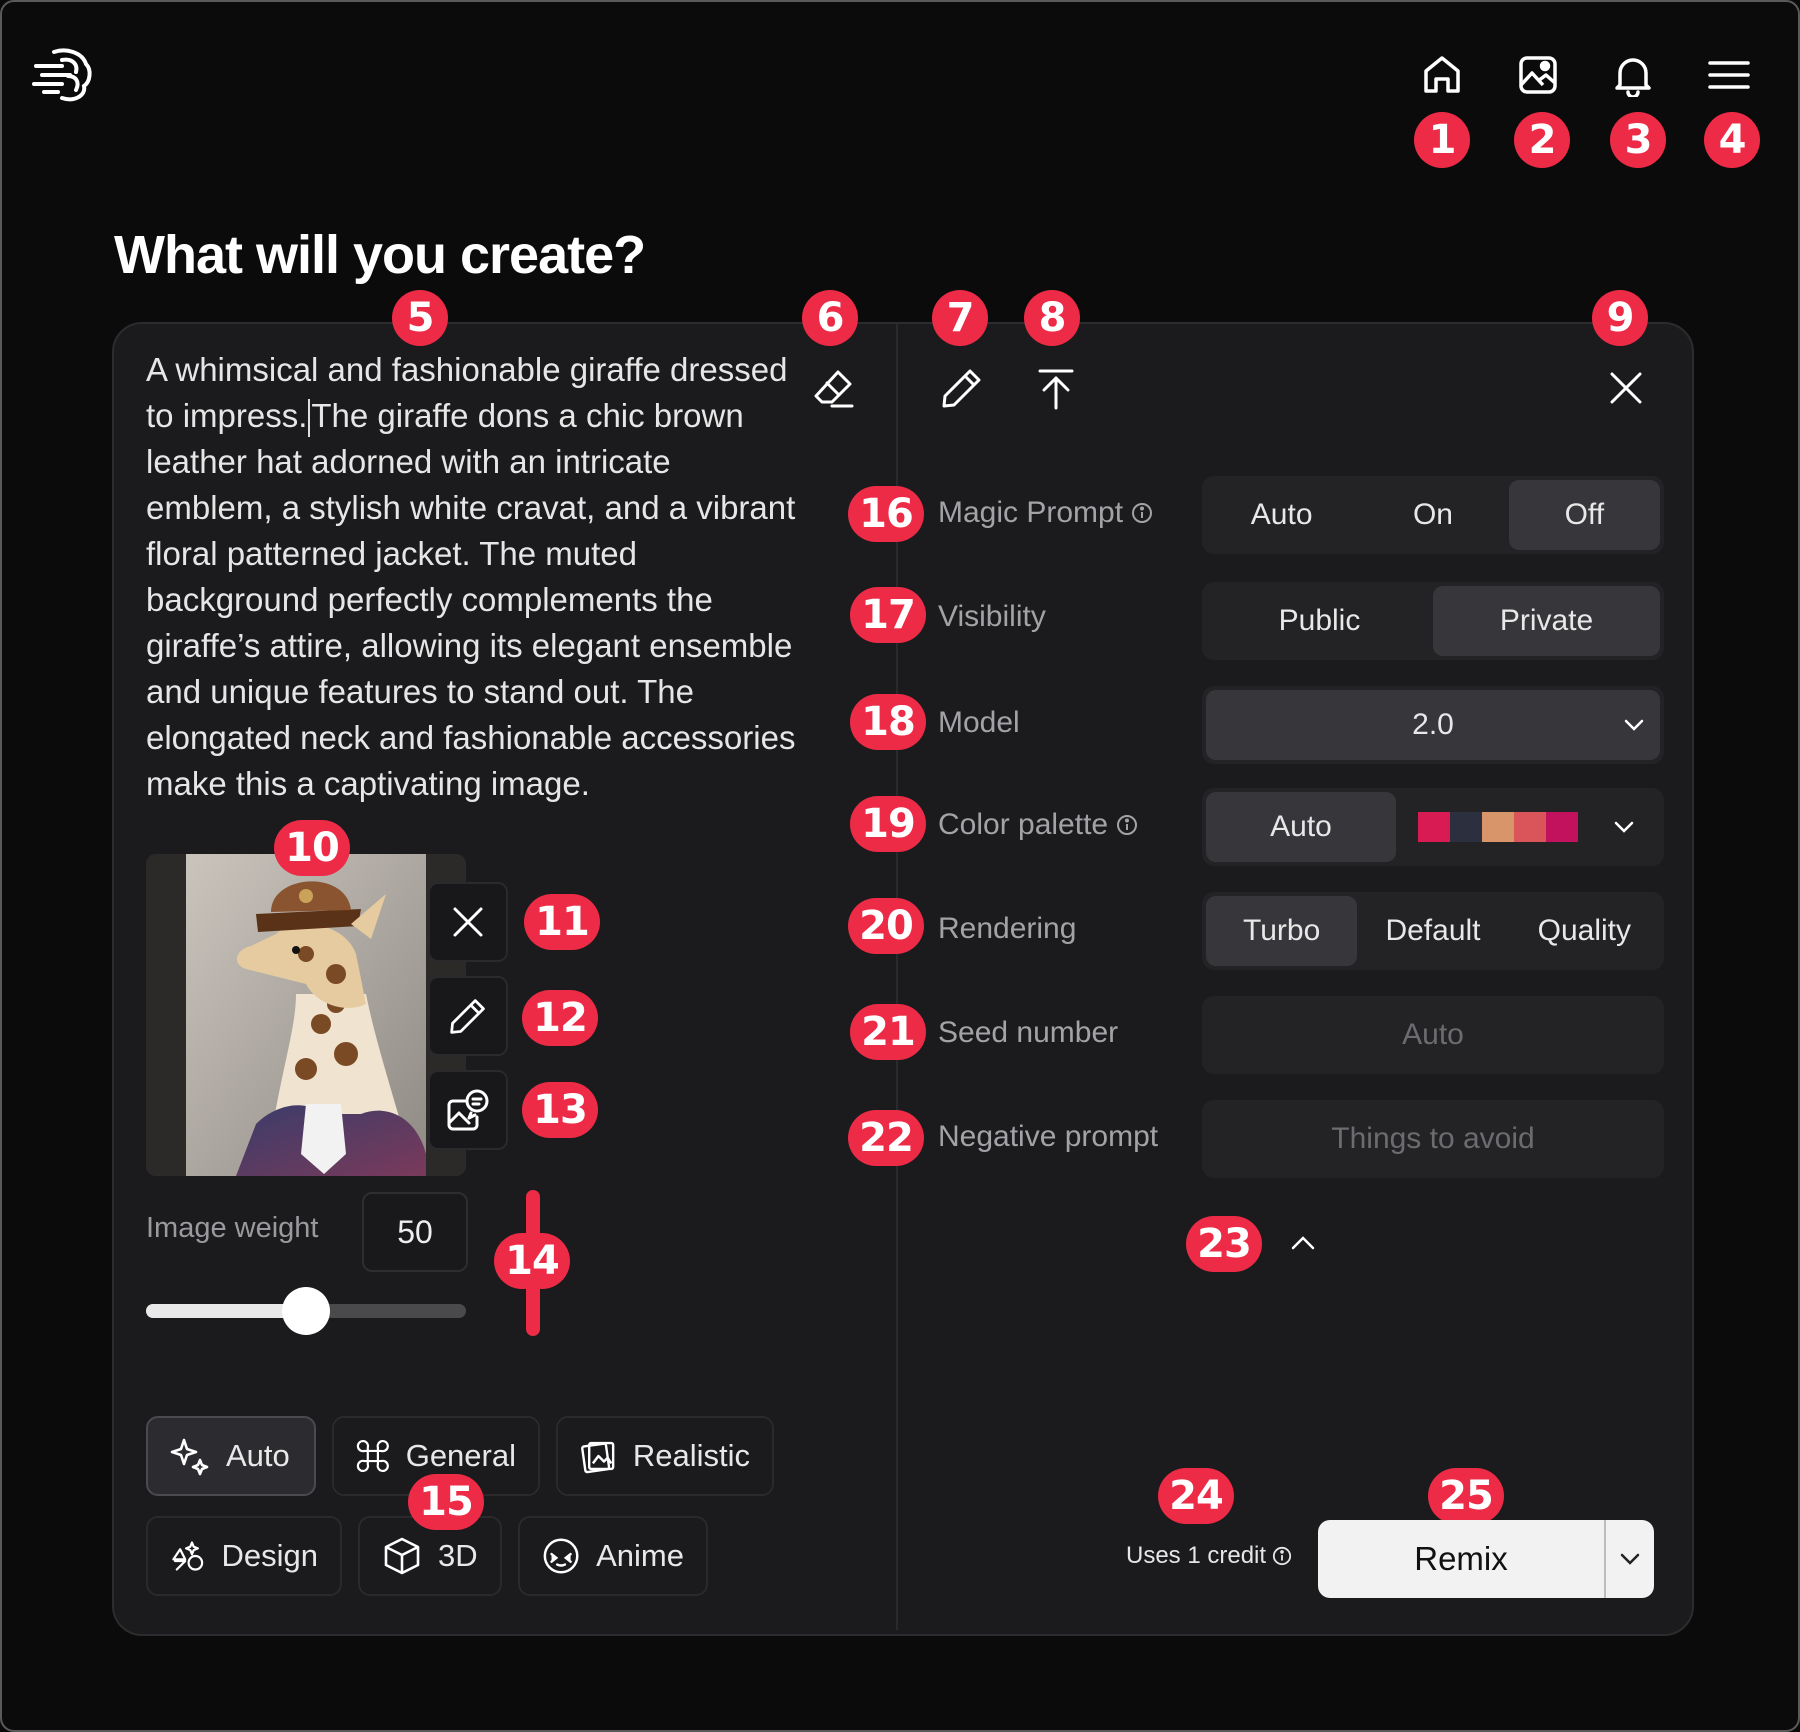  I want to click on badge-10: 10, so click(312, 848).